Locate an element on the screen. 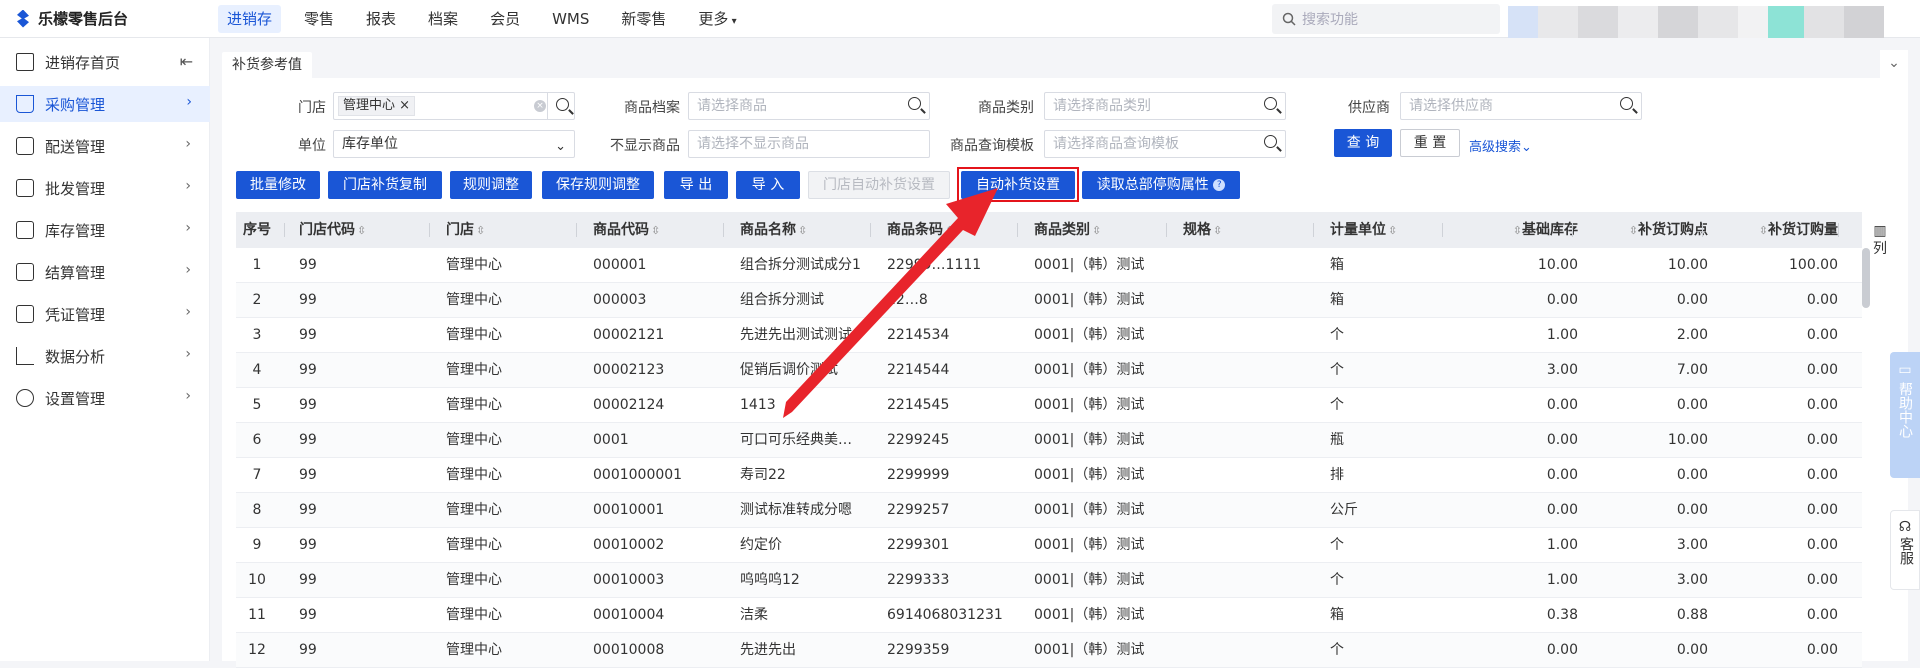  rule-adjust-button: 规则调整 is located at coordinates (491, 185).